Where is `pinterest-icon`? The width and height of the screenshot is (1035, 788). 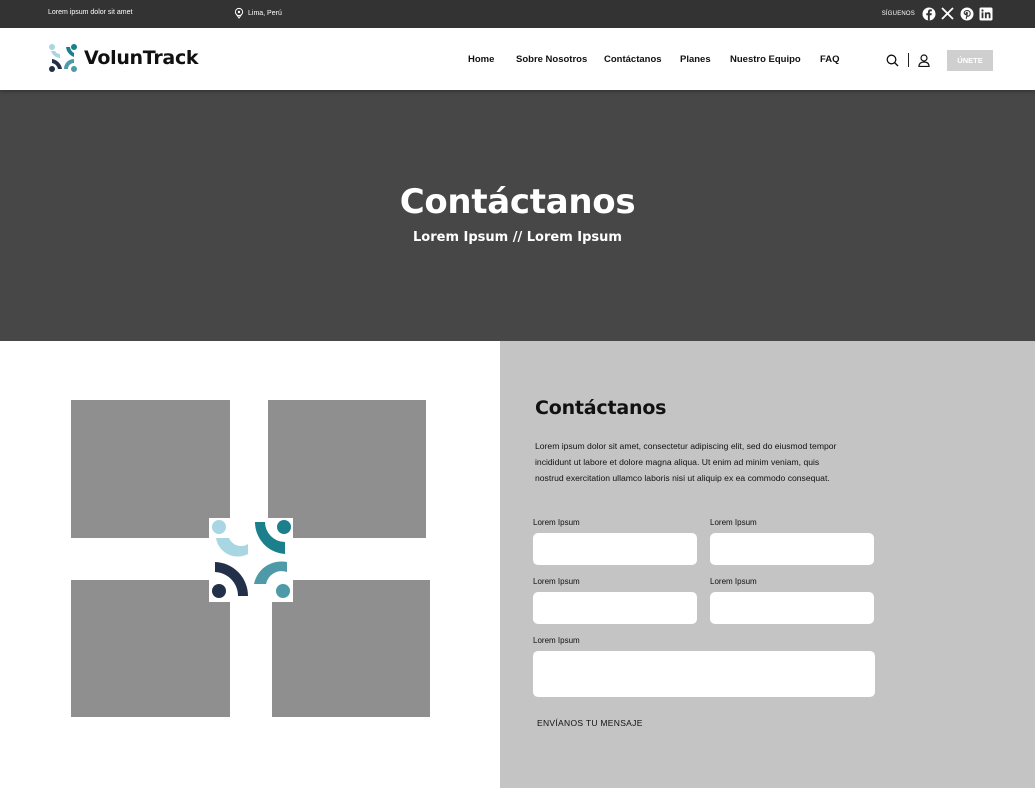 pinterest-icon is located at coordinates (966, 13).